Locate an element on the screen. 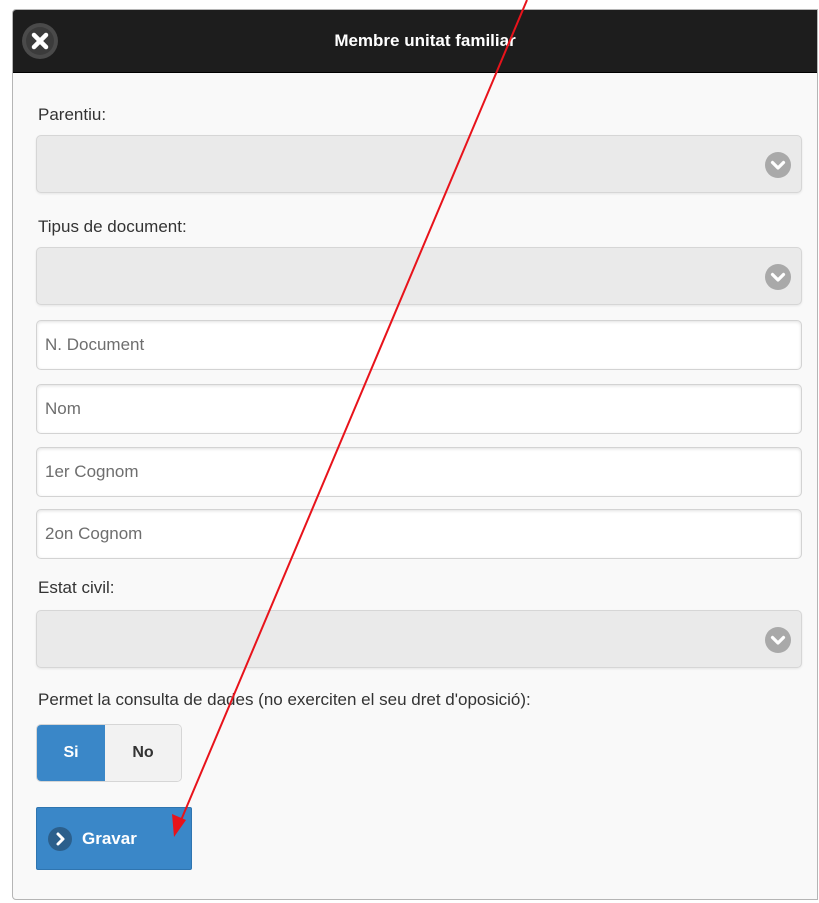  estat-civil-label: Estat civil: is located at coordinates (76, 587).